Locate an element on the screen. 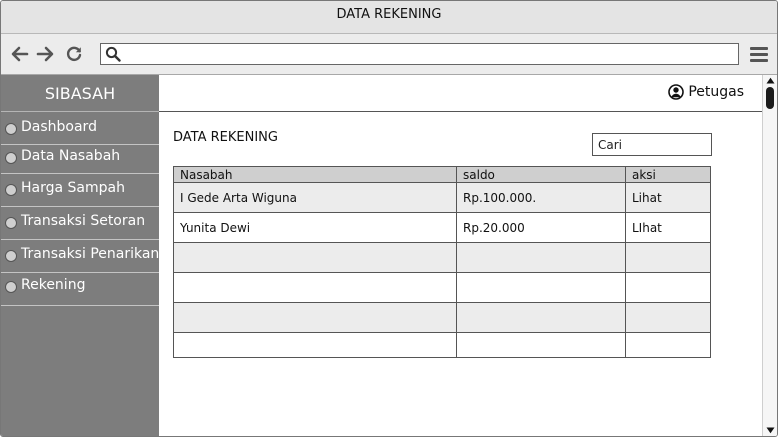 The image size is (778, 437). scrollbar-thumb is located at coordinates (770, 98).